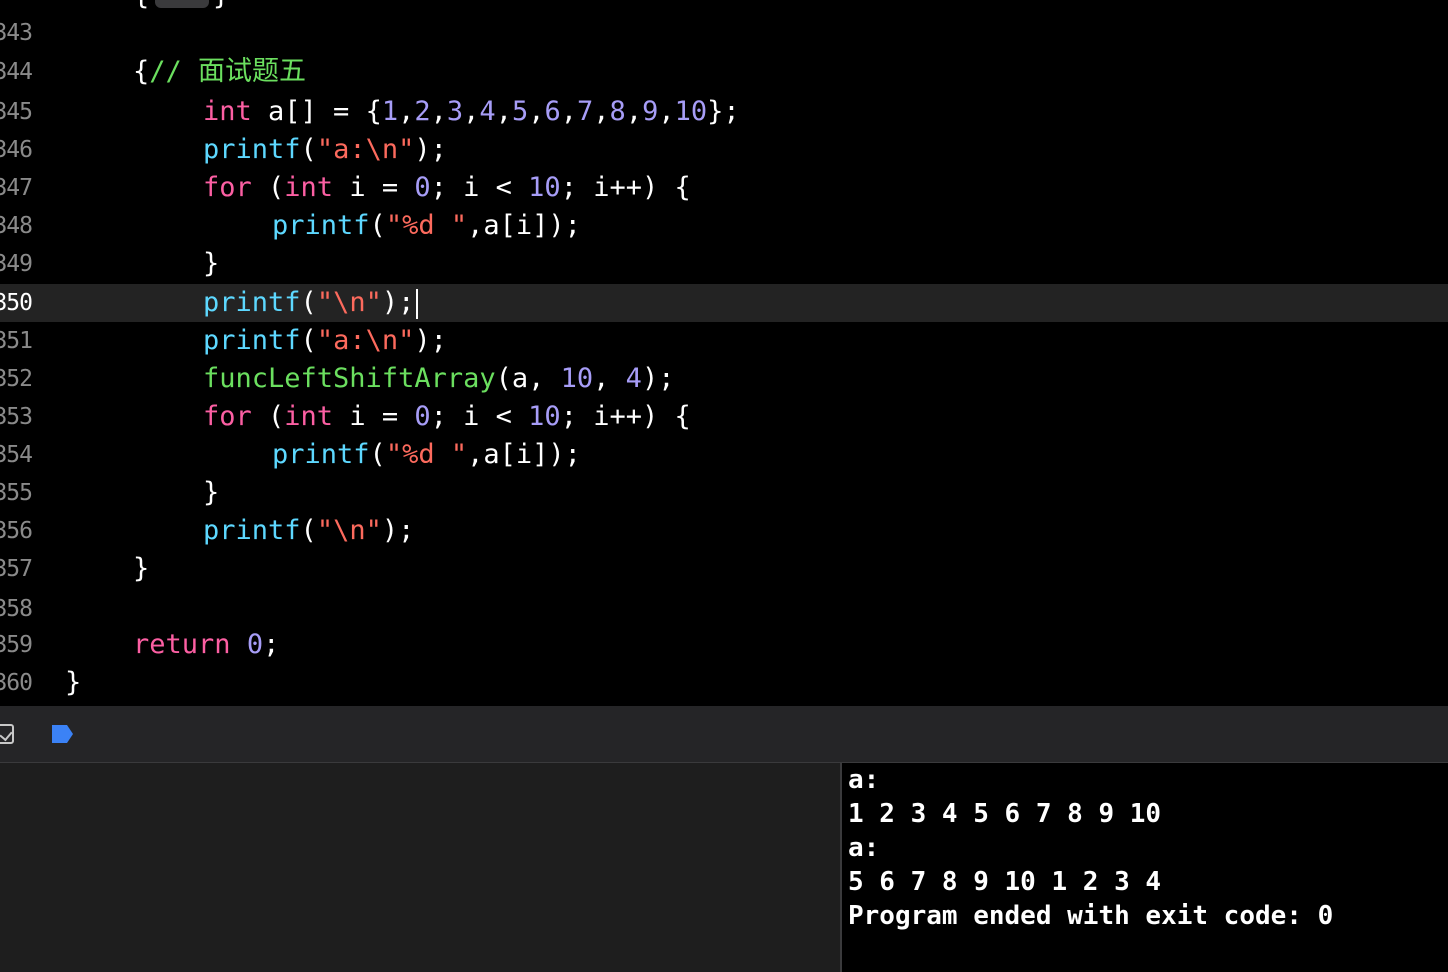  What do you see at coordinates (724, 188) in the screenshot?
I see `code-line-347: 347 for (int i = 0; i < 10; i++) {` at bounding box center [724, 188].